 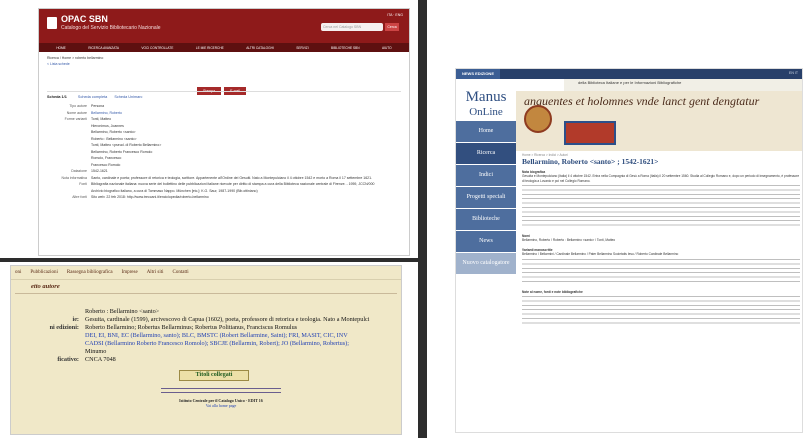 I want to click on footer-rules, so click(x=221, y=392).